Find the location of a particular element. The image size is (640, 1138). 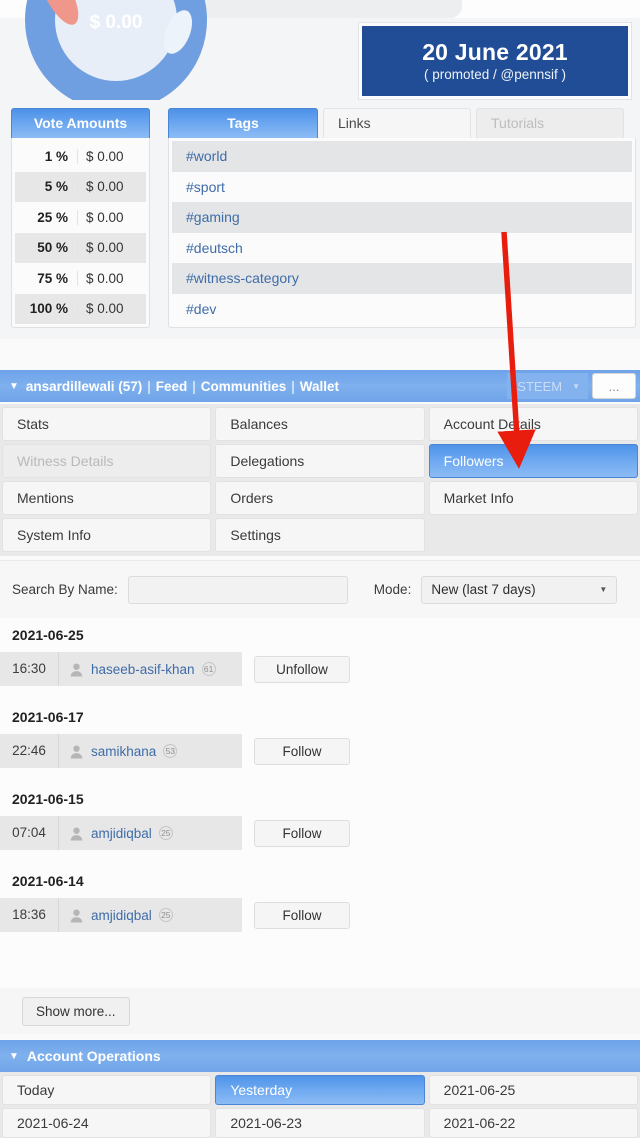

mode-select: New (last 7 days) ▼ is located at coordinates (519, 589).